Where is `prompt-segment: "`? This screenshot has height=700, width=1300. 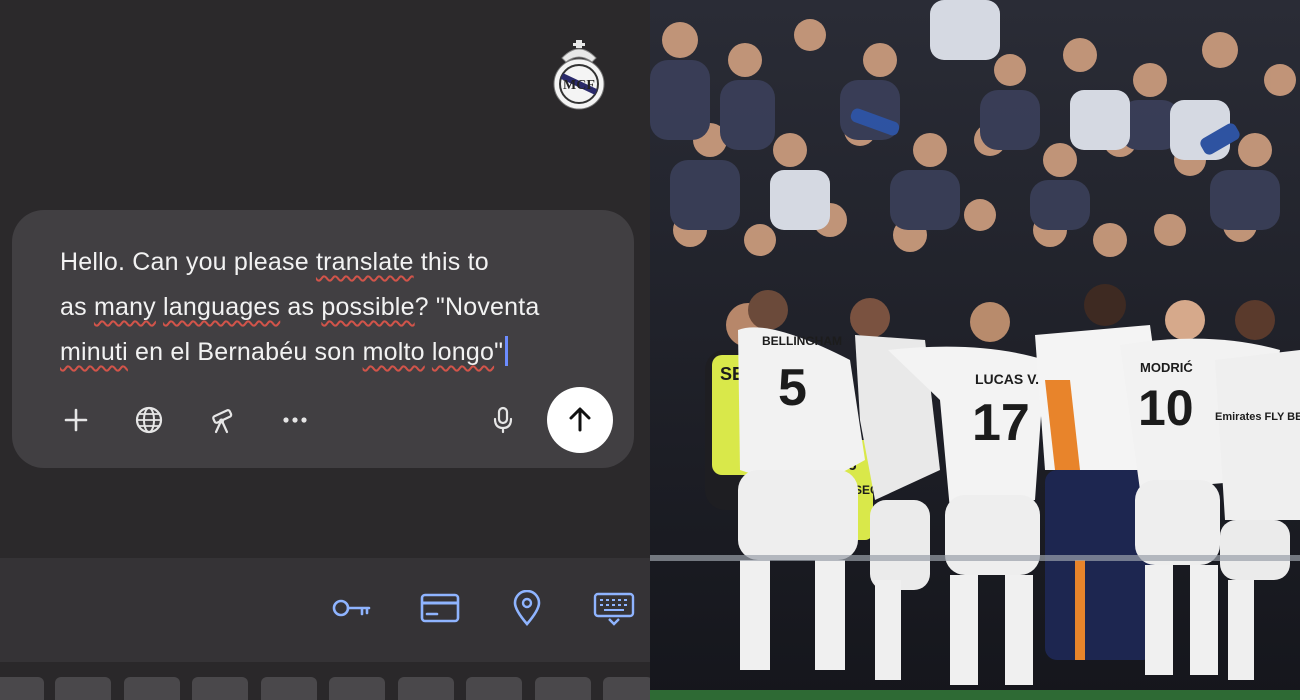
prompt-segment: " is located at coordinates (499, 352).